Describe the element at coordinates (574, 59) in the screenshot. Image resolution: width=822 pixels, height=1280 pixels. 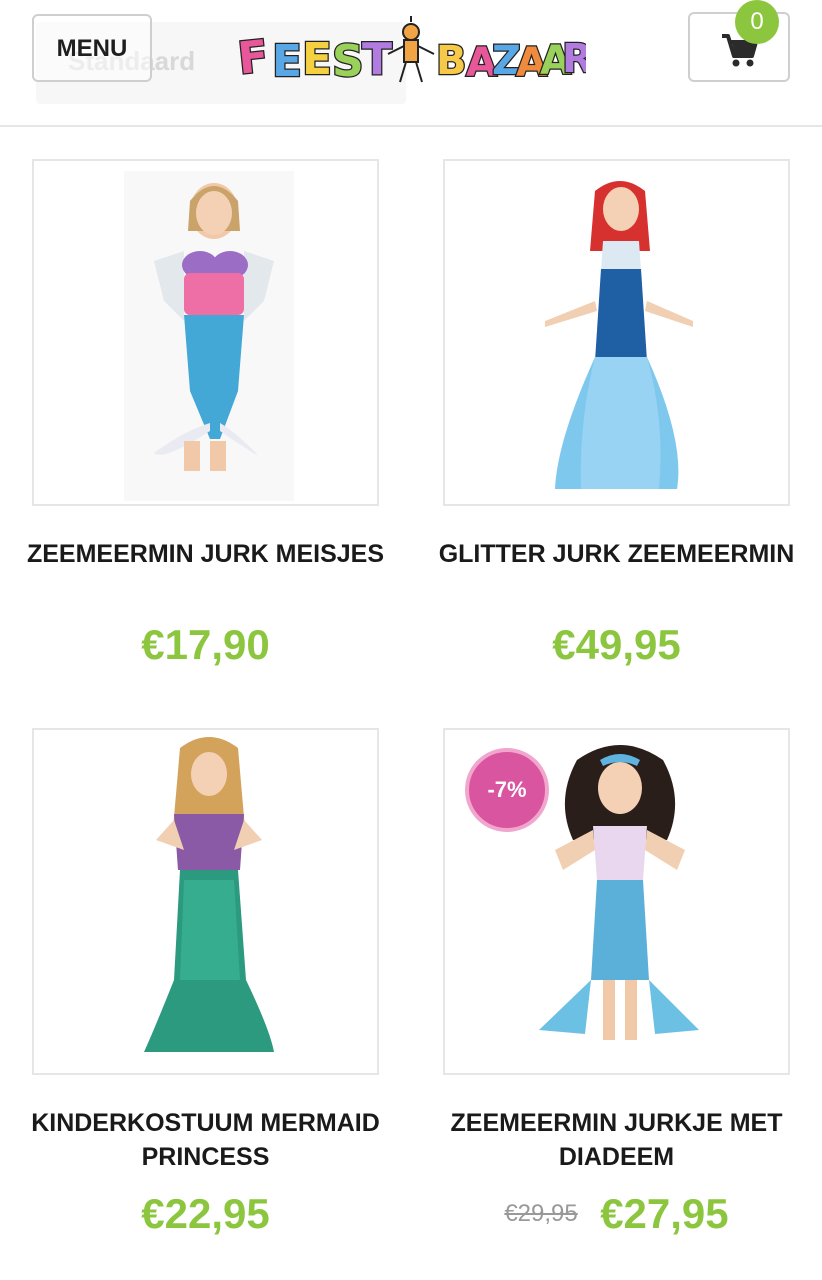
I see `svg-text: R` at that location.